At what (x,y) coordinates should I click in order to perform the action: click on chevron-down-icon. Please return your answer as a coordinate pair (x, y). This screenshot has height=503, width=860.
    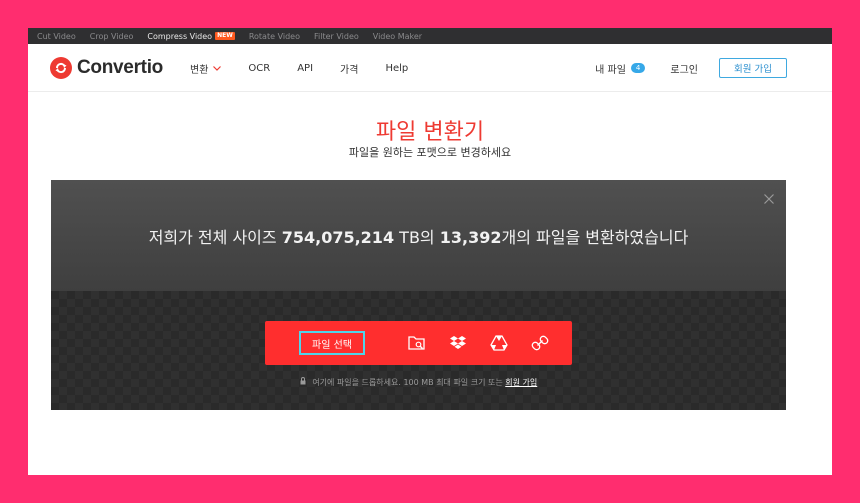
    Looking at the image, I should click on (217, 68).